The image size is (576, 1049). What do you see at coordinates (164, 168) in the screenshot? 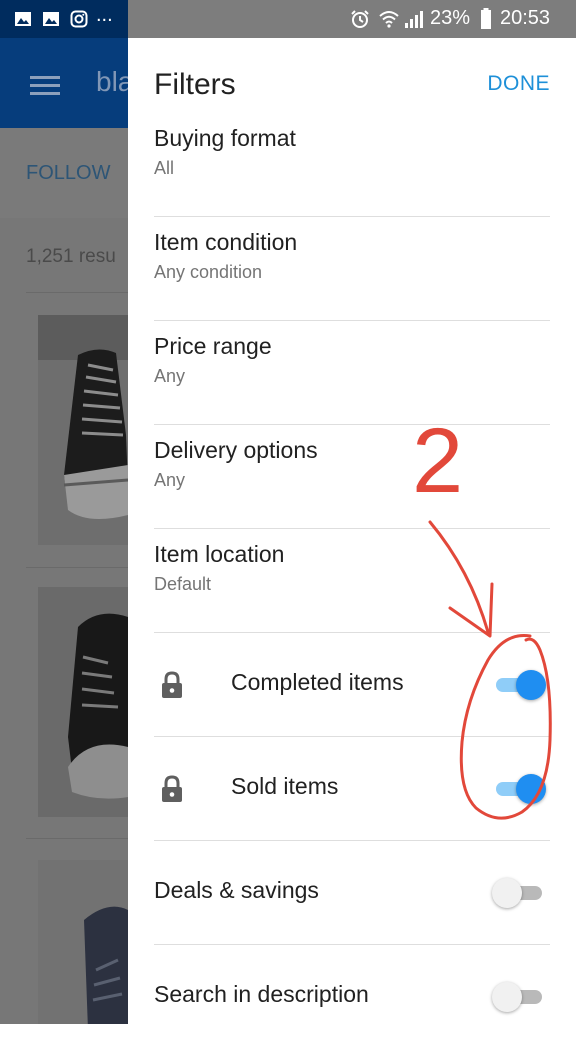
I see `filter-value: All` at bounding box center [164, 168].